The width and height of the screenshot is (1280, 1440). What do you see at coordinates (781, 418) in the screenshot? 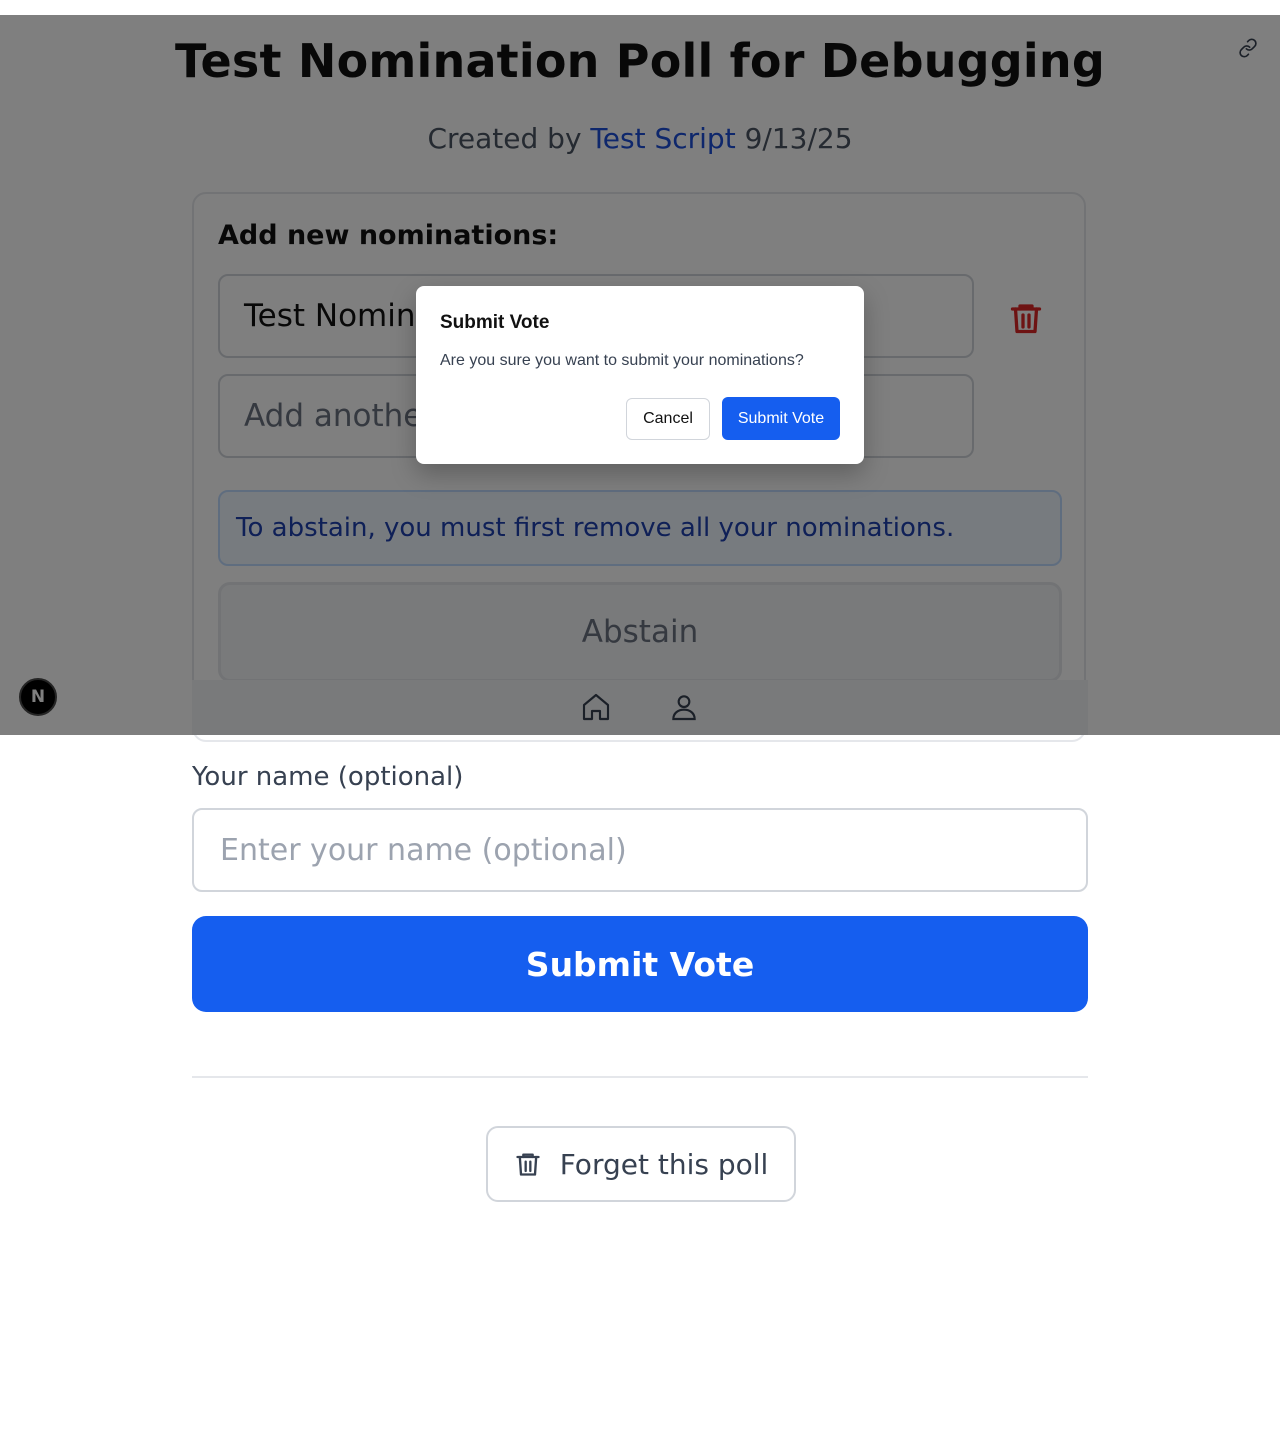
I see `confirm-submit-button: Submit Vote` at bounding box center [781, 418].